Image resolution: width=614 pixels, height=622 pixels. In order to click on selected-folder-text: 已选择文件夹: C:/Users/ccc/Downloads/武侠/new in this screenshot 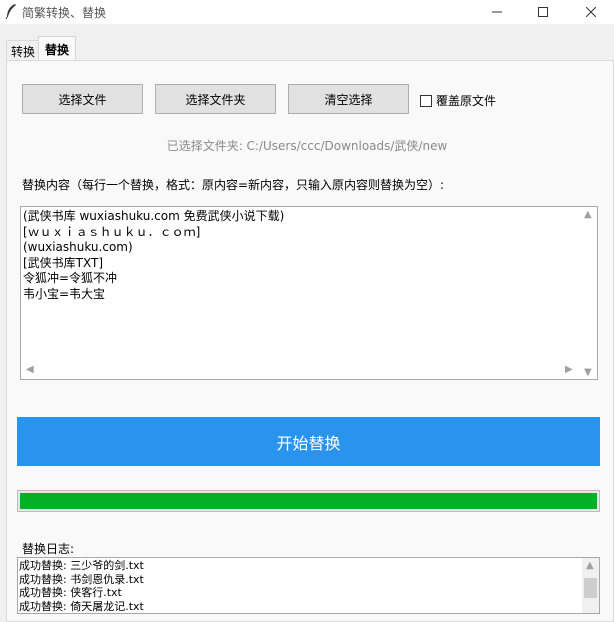, I will do `click(307, 146)`.